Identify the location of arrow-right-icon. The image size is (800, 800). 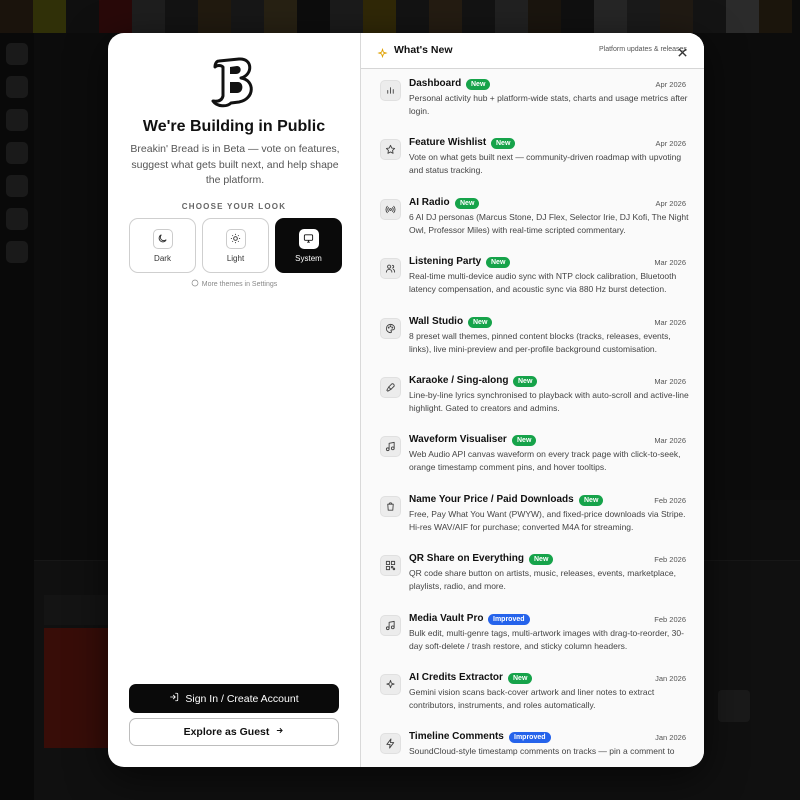
(279, 732).